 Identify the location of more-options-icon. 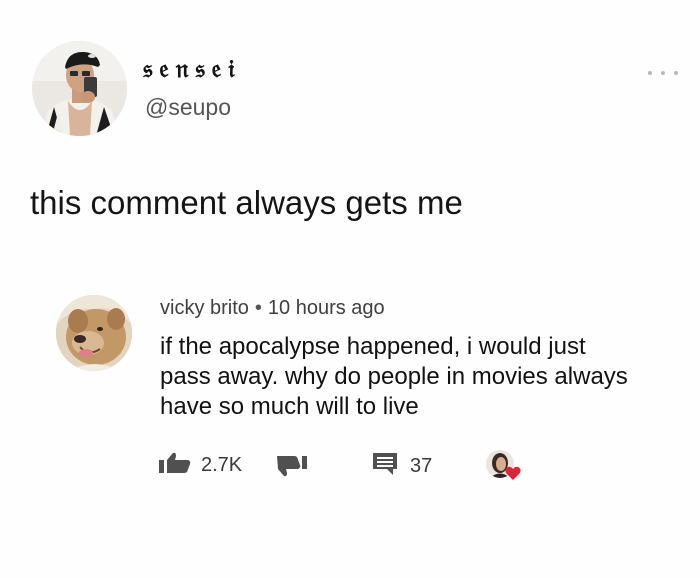
(663, 73).